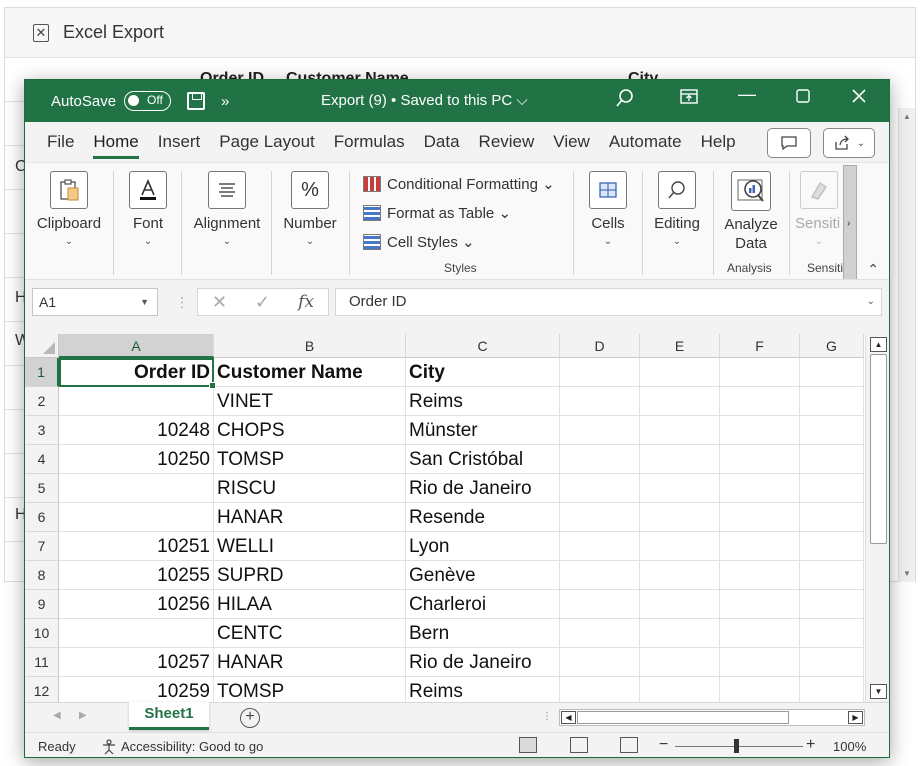 The height and width of the screenshot is (766, 920). I want to click on cell-e7, so click(680, 546).